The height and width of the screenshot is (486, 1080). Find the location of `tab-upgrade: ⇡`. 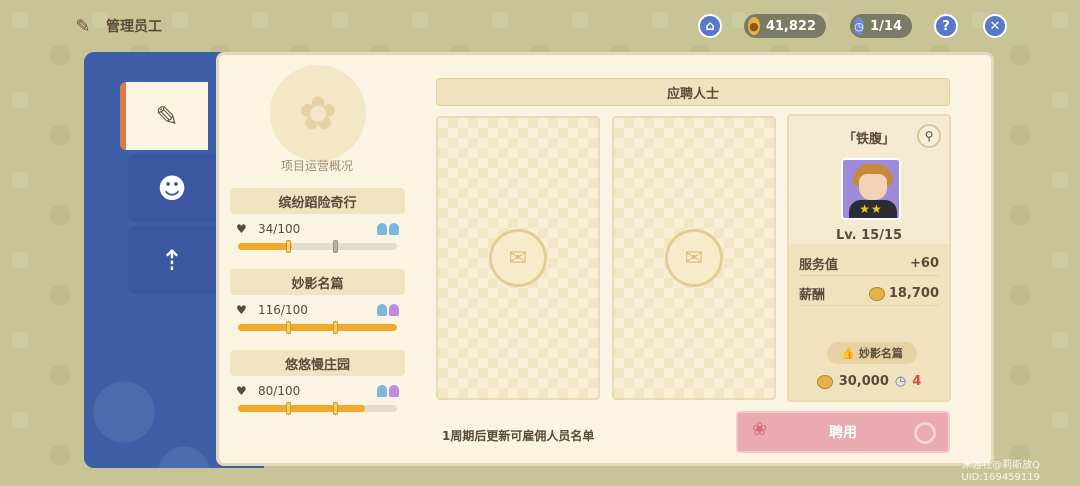

tab-upgrade: ⇡ is located at coordinates (172, 260).